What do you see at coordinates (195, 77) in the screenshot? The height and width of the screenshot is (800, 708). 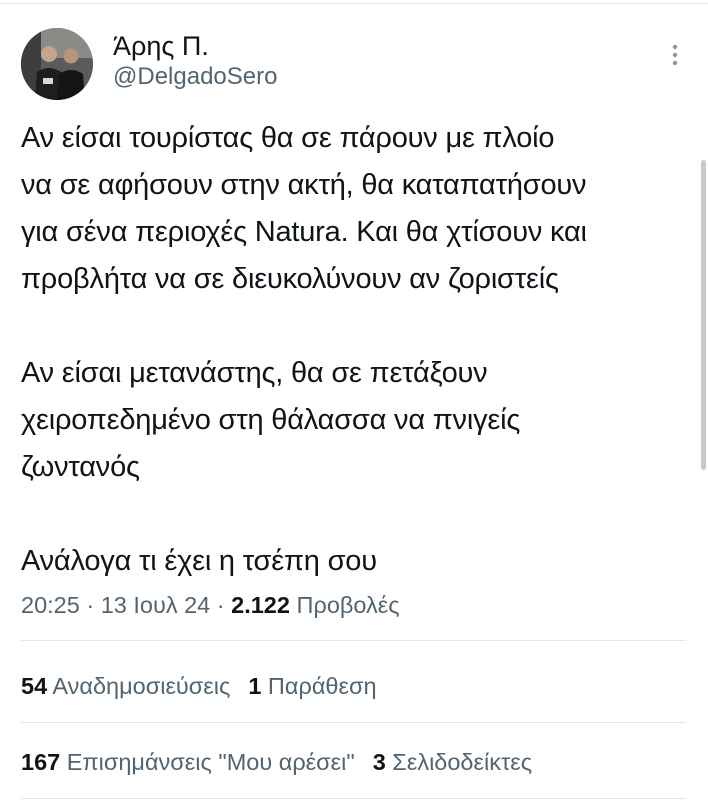 I see `user-handle: @DelgadoSero` at bounding box center [195, 77].